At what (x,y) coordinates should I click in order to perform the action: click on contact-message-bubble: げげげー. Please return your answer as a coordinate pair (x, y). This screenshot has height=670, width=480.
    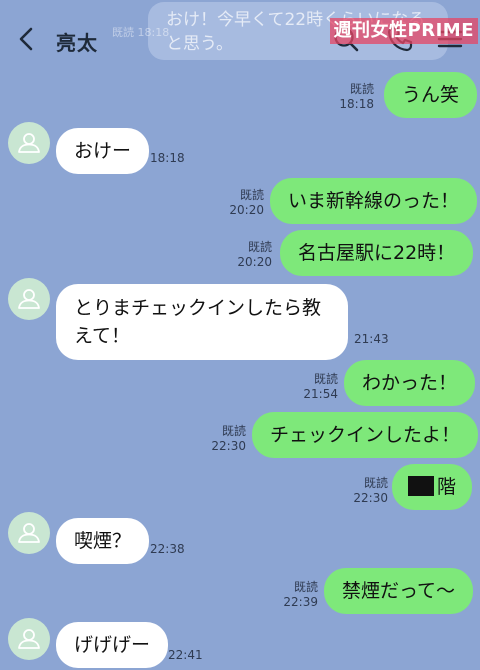
    Looking at the image, I should click on (112, 645).